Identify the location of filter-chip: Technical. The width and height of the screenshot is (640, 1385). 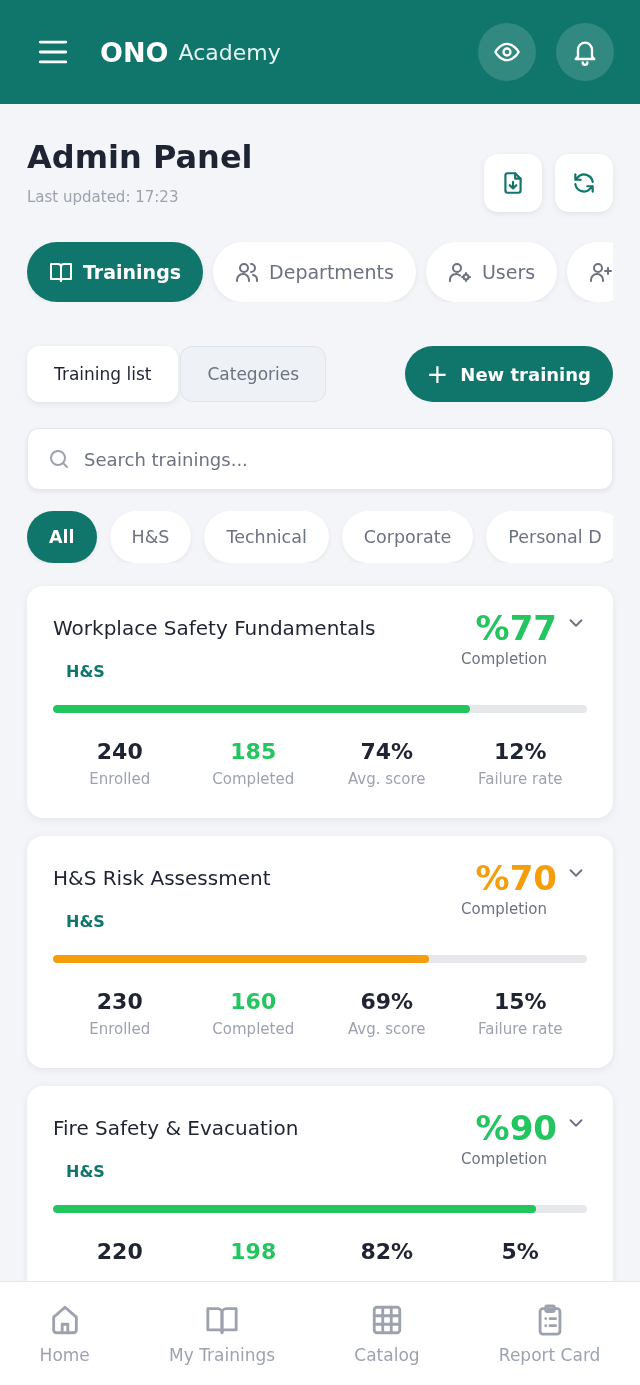
(266, 537).